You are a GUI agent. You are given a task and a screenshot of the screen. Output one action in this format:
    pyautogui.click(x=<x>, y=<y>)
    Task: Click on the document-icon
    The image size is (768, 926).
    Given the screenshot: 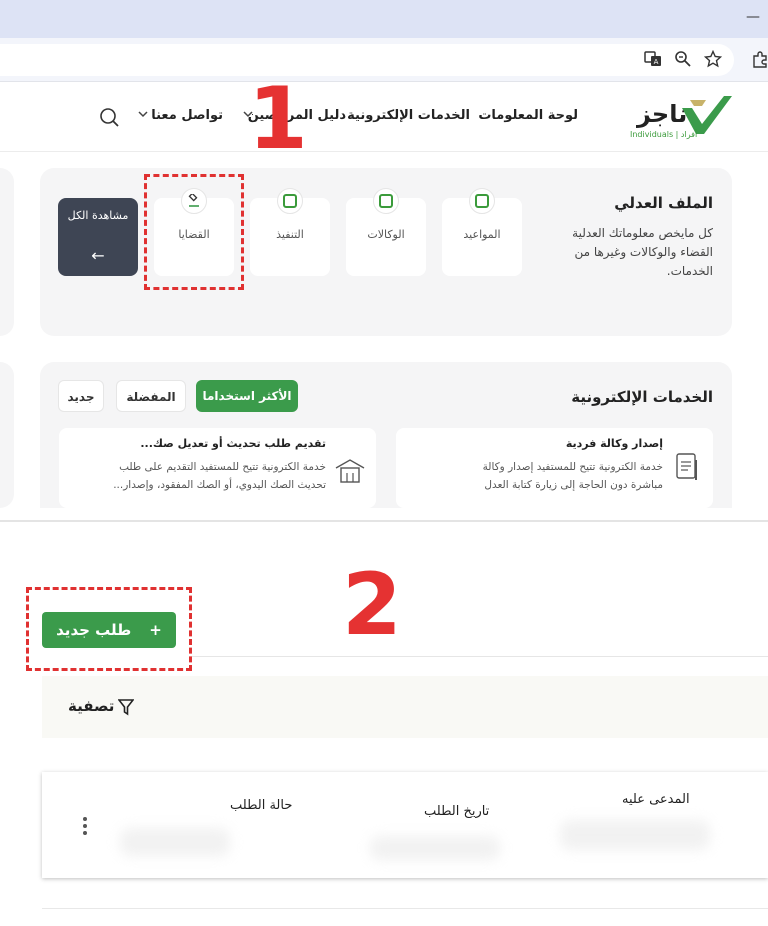 What is the action you would take?
    pyautogui.click(x=688, y=468)
    